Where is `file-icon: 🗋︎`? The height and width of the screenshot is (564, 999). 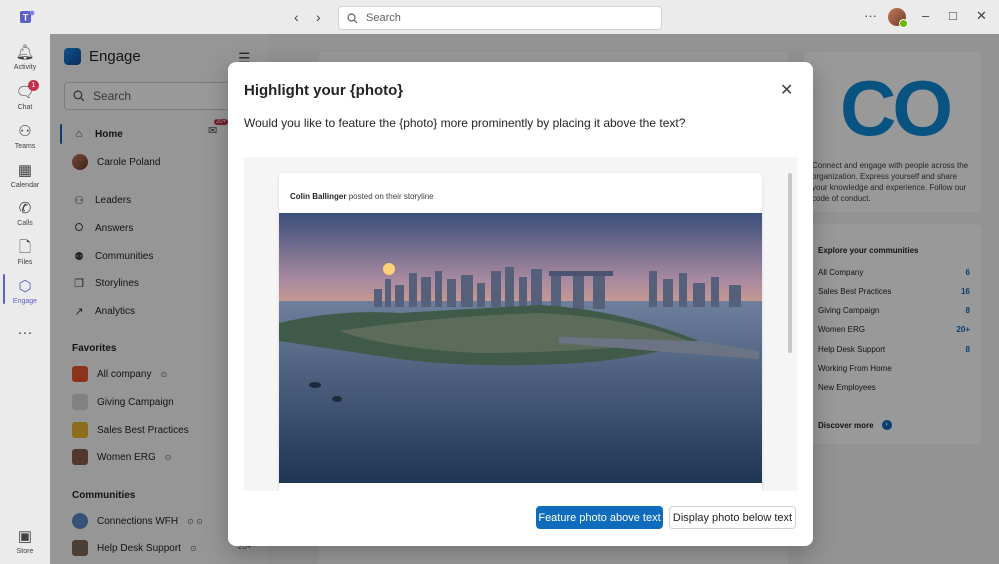 file-icon: 🗋︎ is located at coordinates (25, 247).